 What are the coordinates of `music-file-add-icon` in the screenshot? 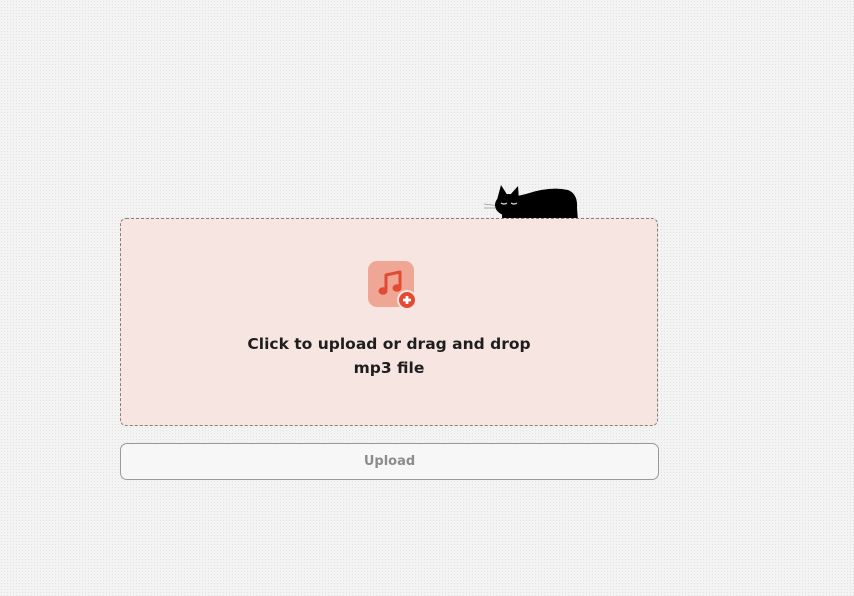 It's located at (392, 285).